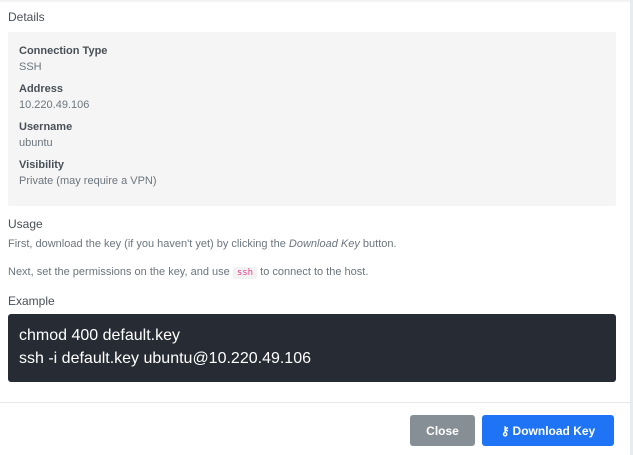 This screenshot has height=455, width=633. What do you see at coordinates (378, 244) in the screenshot?
I see `usage-line-1-end: button.` at bounding box center [378, 244].